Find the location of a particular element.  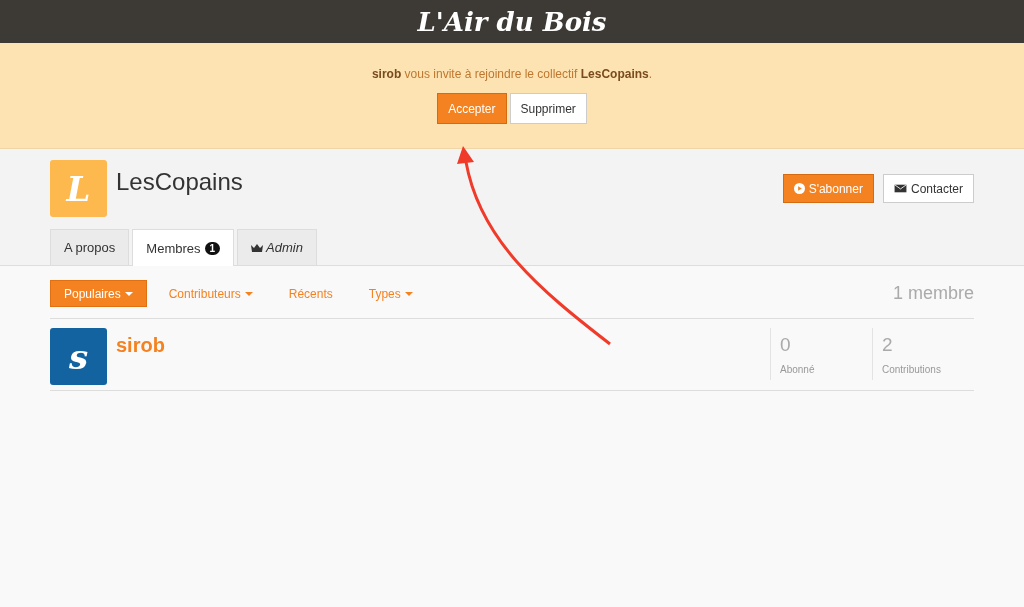

subscribe-button: S'abonner is located at coordinates (828, 188).